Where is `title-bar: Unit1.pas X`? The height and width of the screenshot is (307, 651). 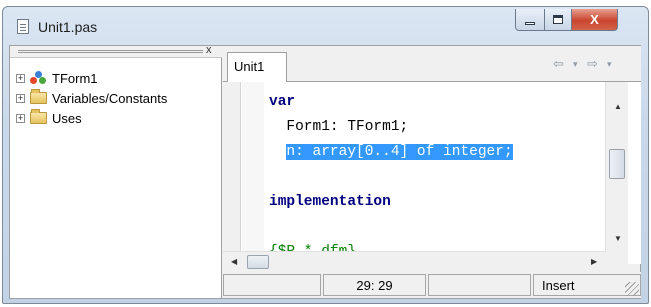
title-bar: Unit1.pas X is located at coordinates (325, 23).